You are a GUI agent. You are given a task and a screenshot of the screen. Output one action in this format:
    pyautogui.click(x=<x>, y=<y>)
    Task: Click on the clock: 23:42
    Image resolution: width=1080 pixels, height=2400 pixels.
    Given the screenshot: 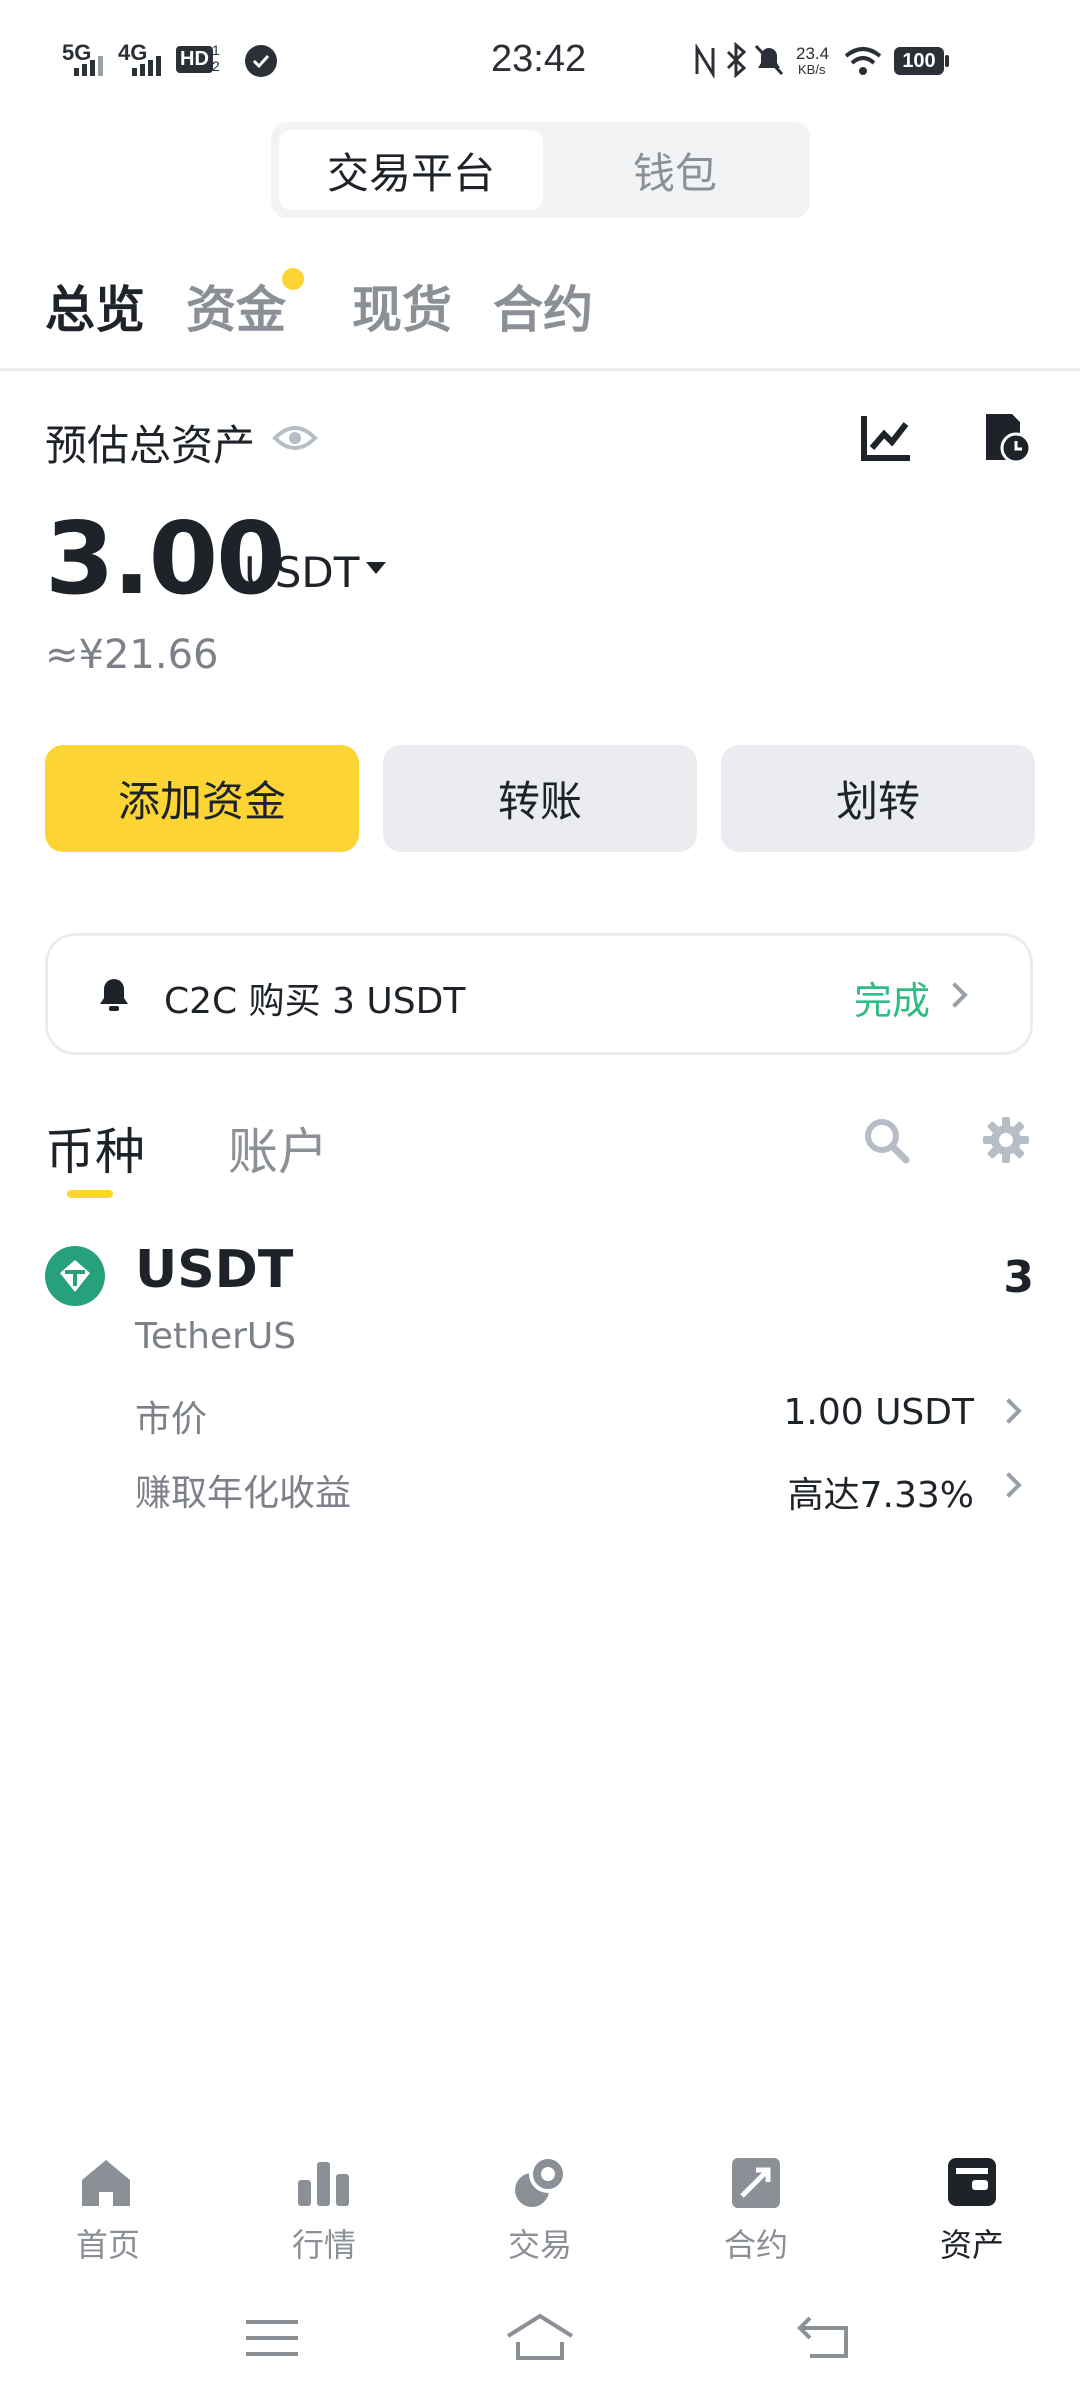 What is the action you would take?
    pyautogui.click(x=539, y=59)
    